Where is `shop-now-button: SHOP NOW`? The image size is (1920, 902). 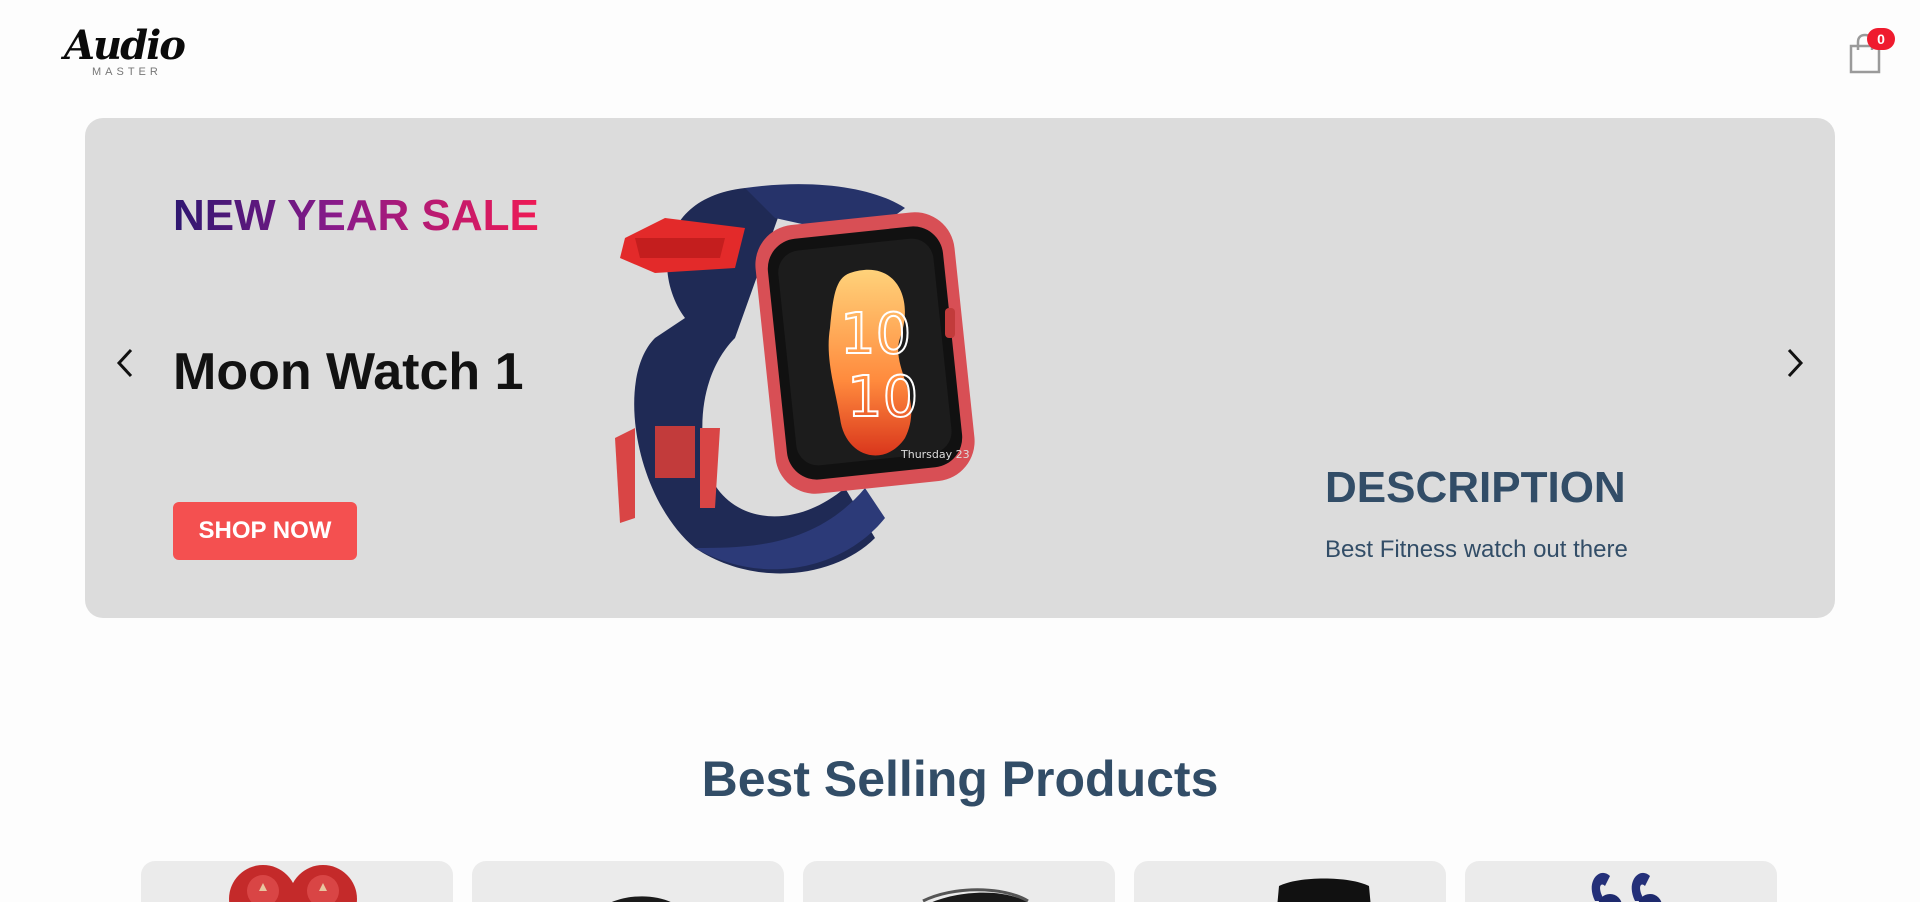 shop-now-button: SHOP NOW is located at coordinates (265, 531).